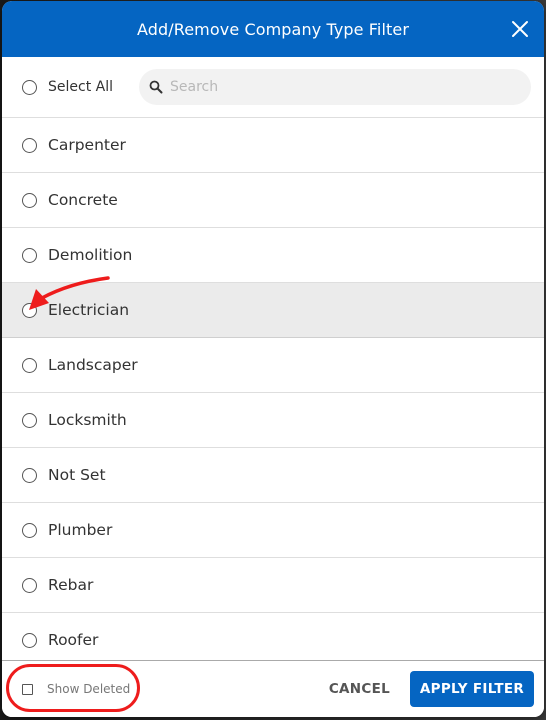 The height and width of the screenshot is (720, 546). Describe the element at coordinates (93, 365) in the screenshot. I see `item-label: Landscaper` at that location.